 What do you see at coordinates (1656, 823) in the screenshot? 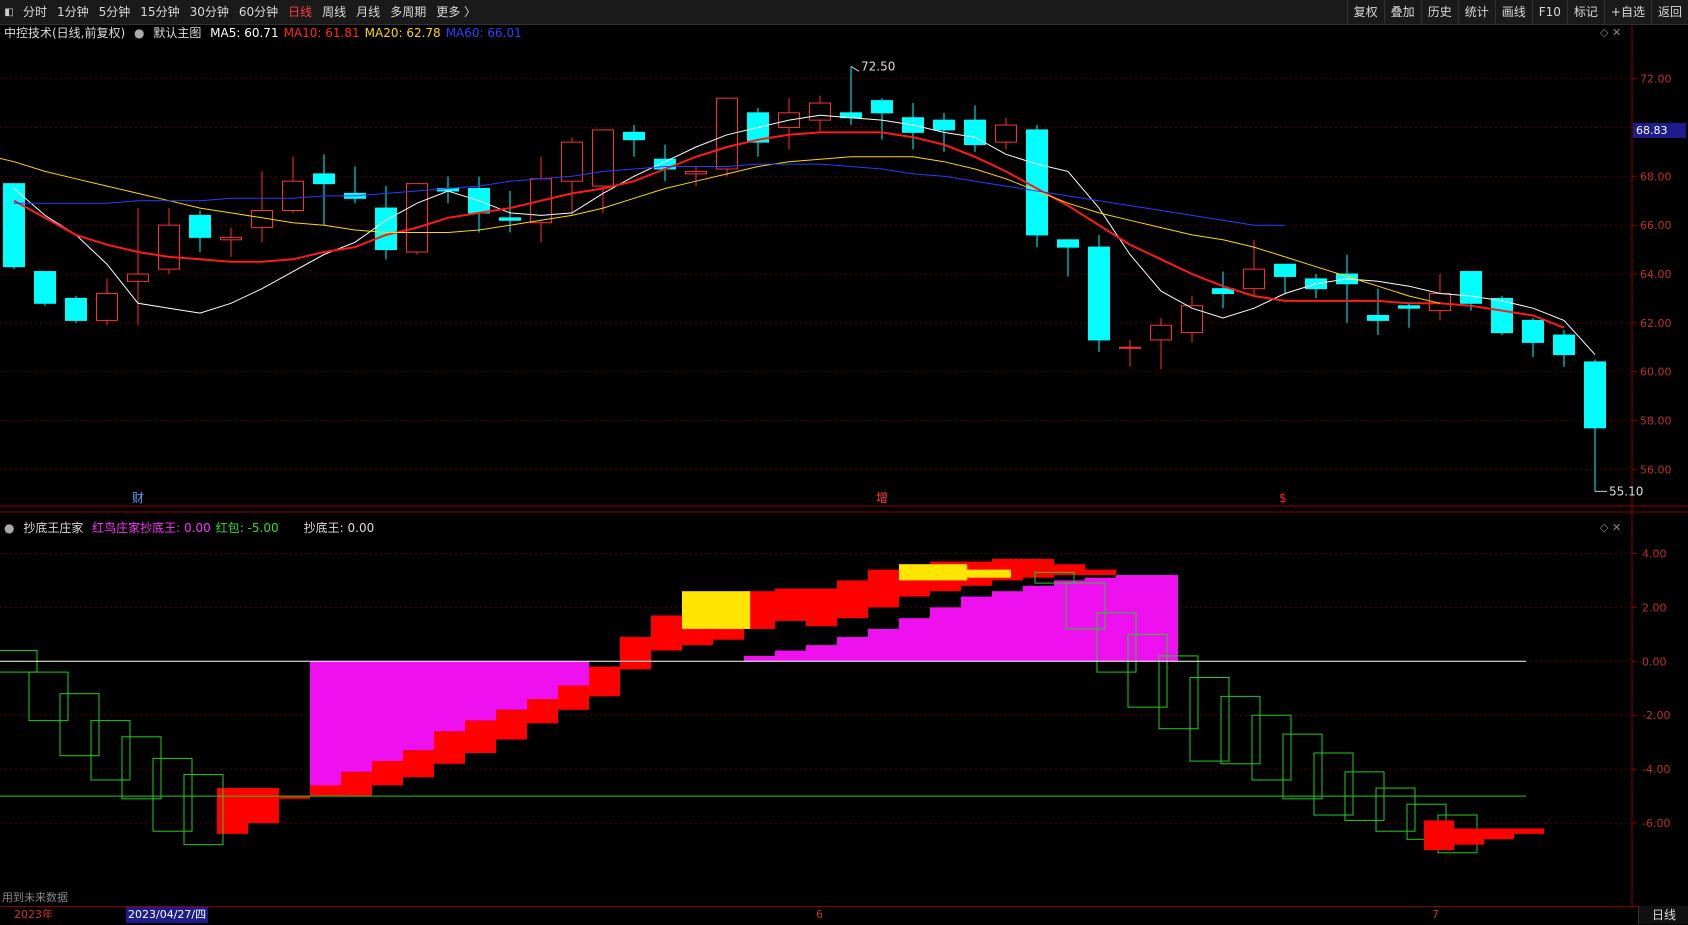
I see `sub-tick-label: -6.00` at bounding box center [1656, 823].